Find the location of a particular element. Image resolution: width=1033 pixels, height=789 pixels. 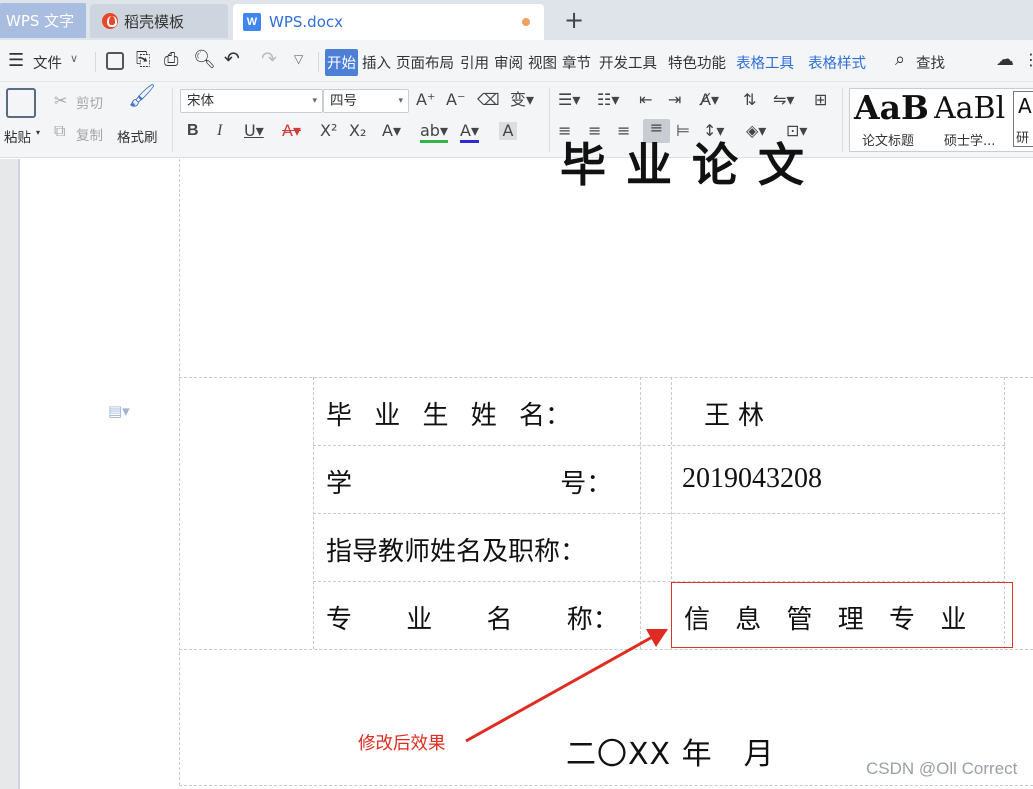

quick-access-more-icon: ▽ is located at coordinates (298, 59).